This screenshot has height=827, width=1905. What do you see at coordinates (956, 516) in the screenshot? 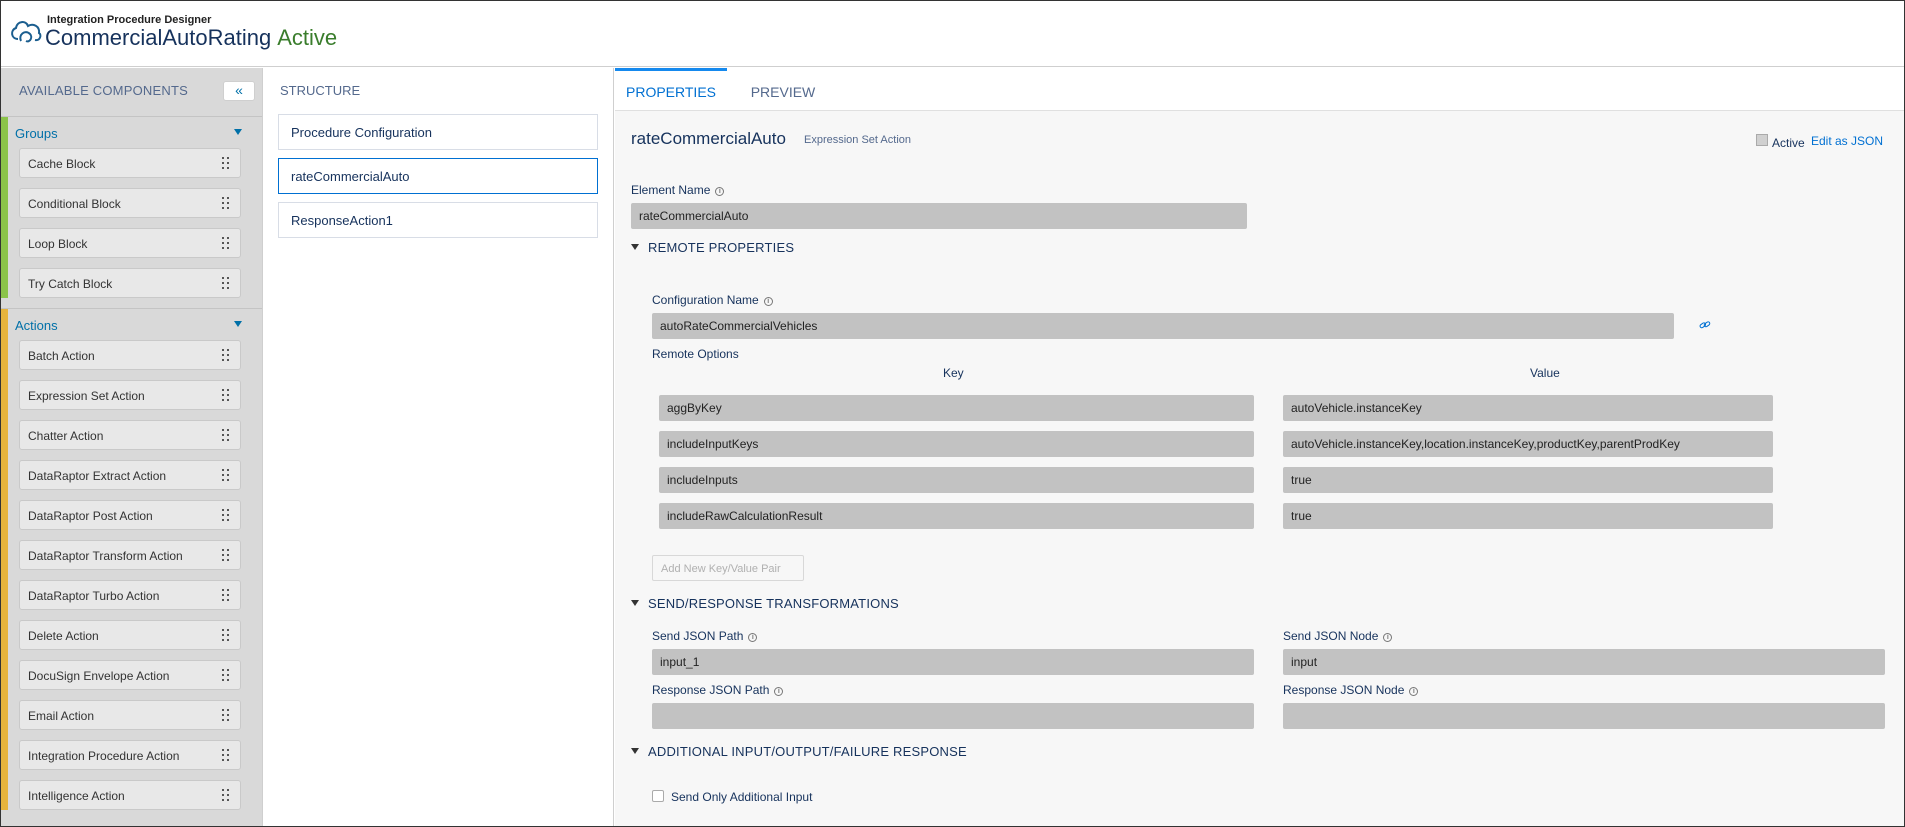
I see `option-key-field: includeRawCalculationResult` at bounding box center [956, 516].